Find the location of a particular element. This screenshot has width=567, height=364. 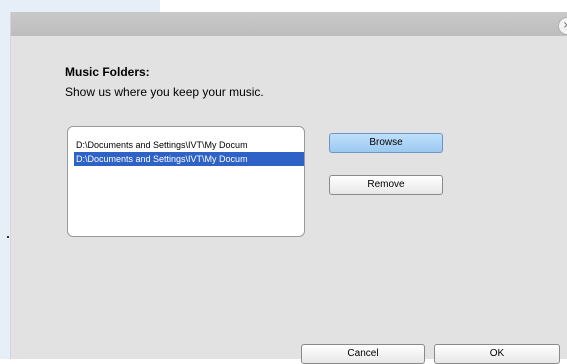

cancel-button: Cancel is located at coordinates (363, 354).